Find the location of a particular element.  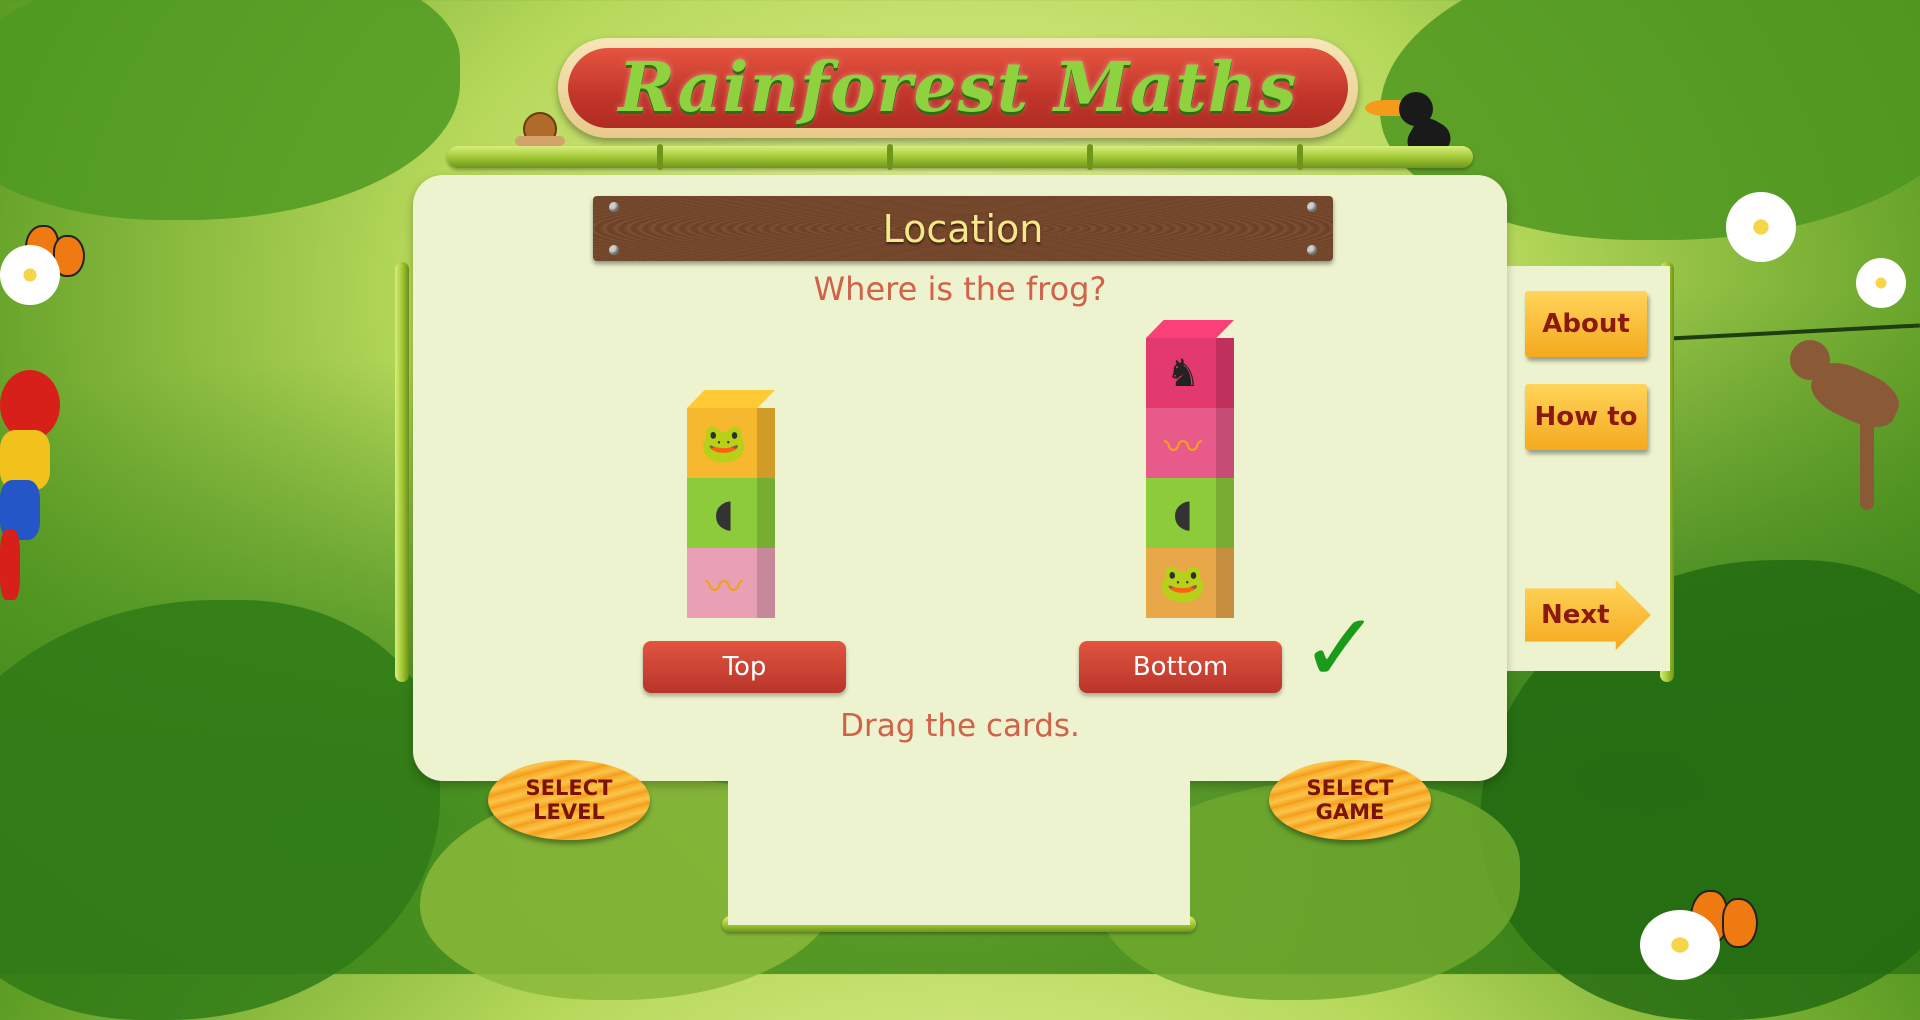

animal-block-cassowary: ♞ is located at coordinates (1190, 364).